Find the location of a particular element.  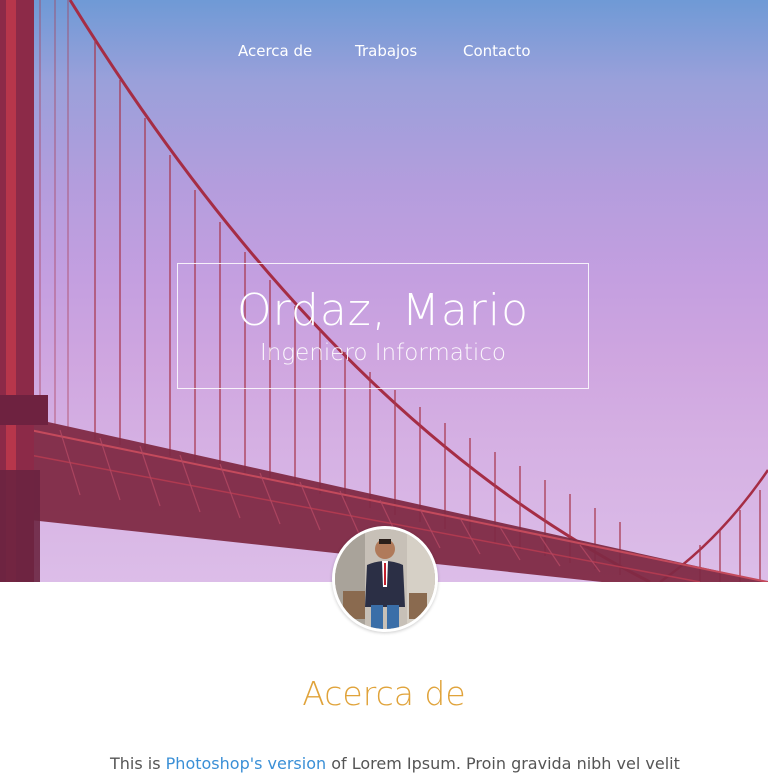

hero-role: Ingeniero Informatico is located at coordinates (383, 353).